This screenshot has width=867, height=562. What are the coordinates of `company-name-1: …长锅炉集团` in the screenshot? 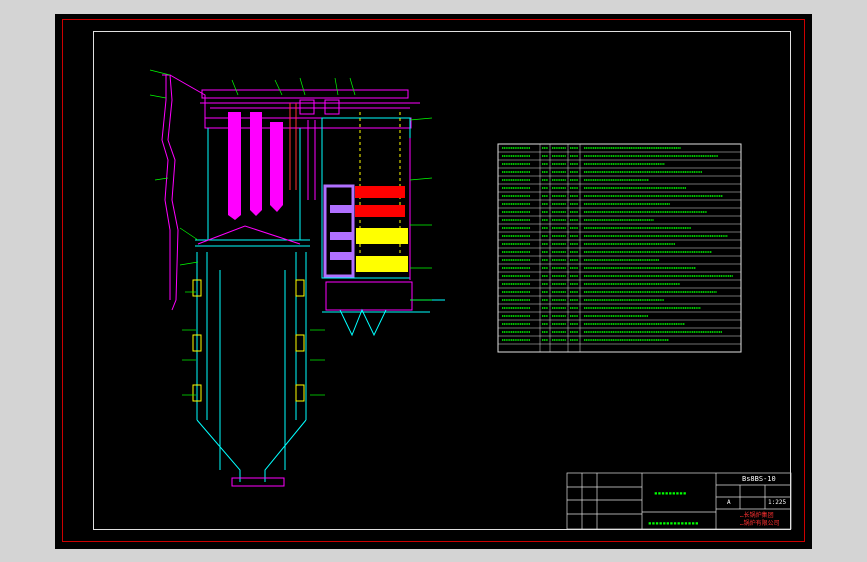 It's located at (757, 515).